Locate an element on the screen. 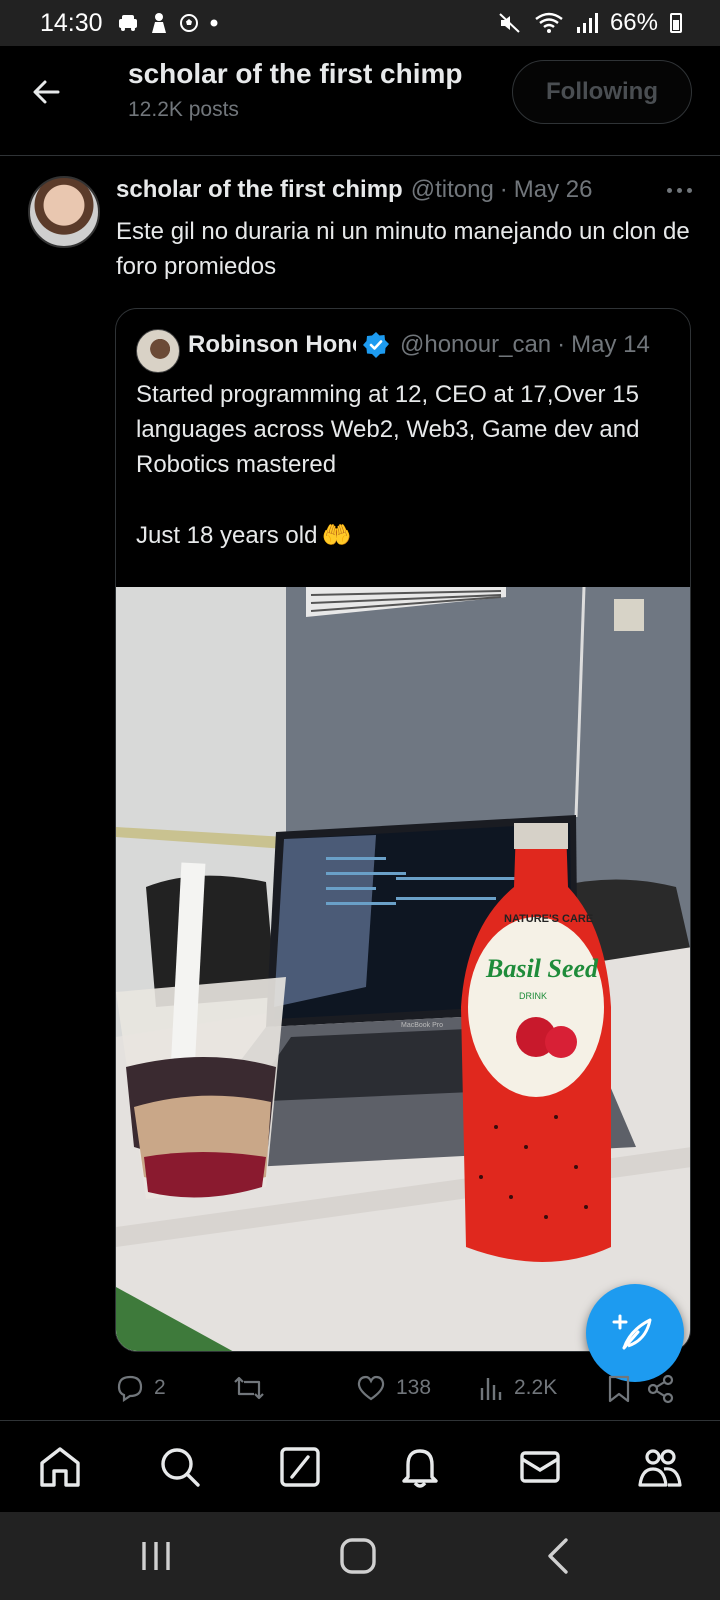 The width and height of the screenshot is (720, 1600). author-handle: @titong is located at coordinates (452, 190).